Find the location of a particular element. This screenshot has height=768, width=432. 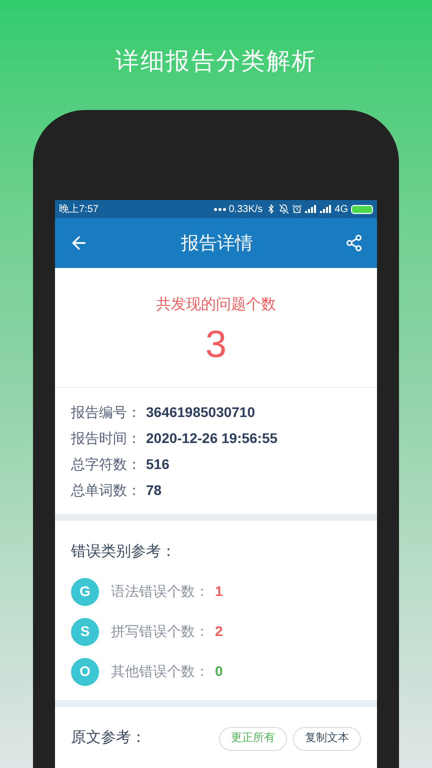

bluetooth-icon is located at coordinates (271, 209).